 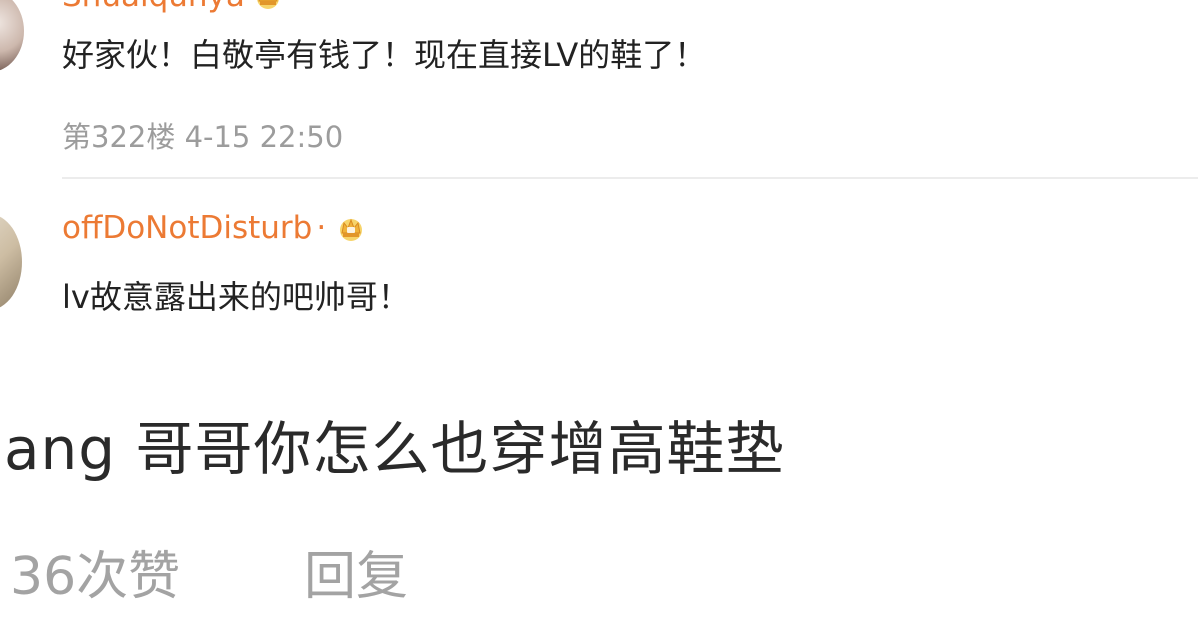 I want to click on comment-floor-time: 第323楼 4-15 23:07, so click(x=202, y=358).